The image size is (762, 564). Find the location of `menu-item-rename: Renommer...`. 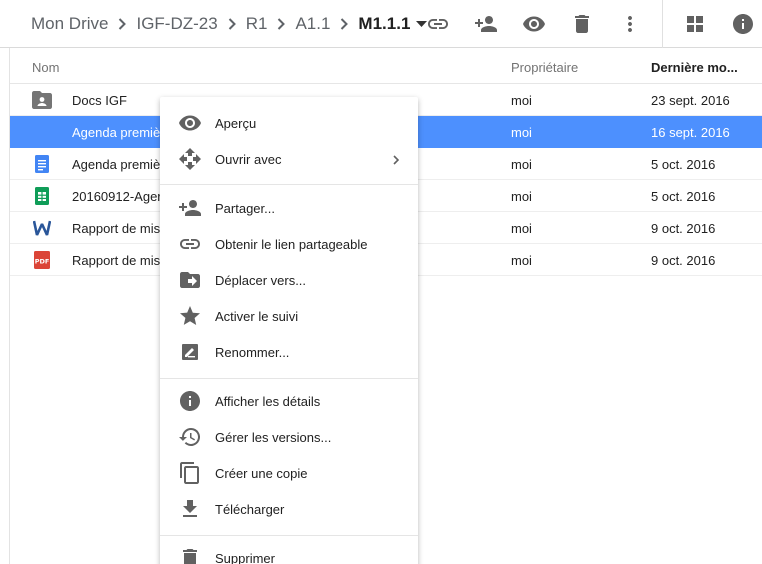

menu-item-rename: Renommer... is located at coordinates (289, 352).